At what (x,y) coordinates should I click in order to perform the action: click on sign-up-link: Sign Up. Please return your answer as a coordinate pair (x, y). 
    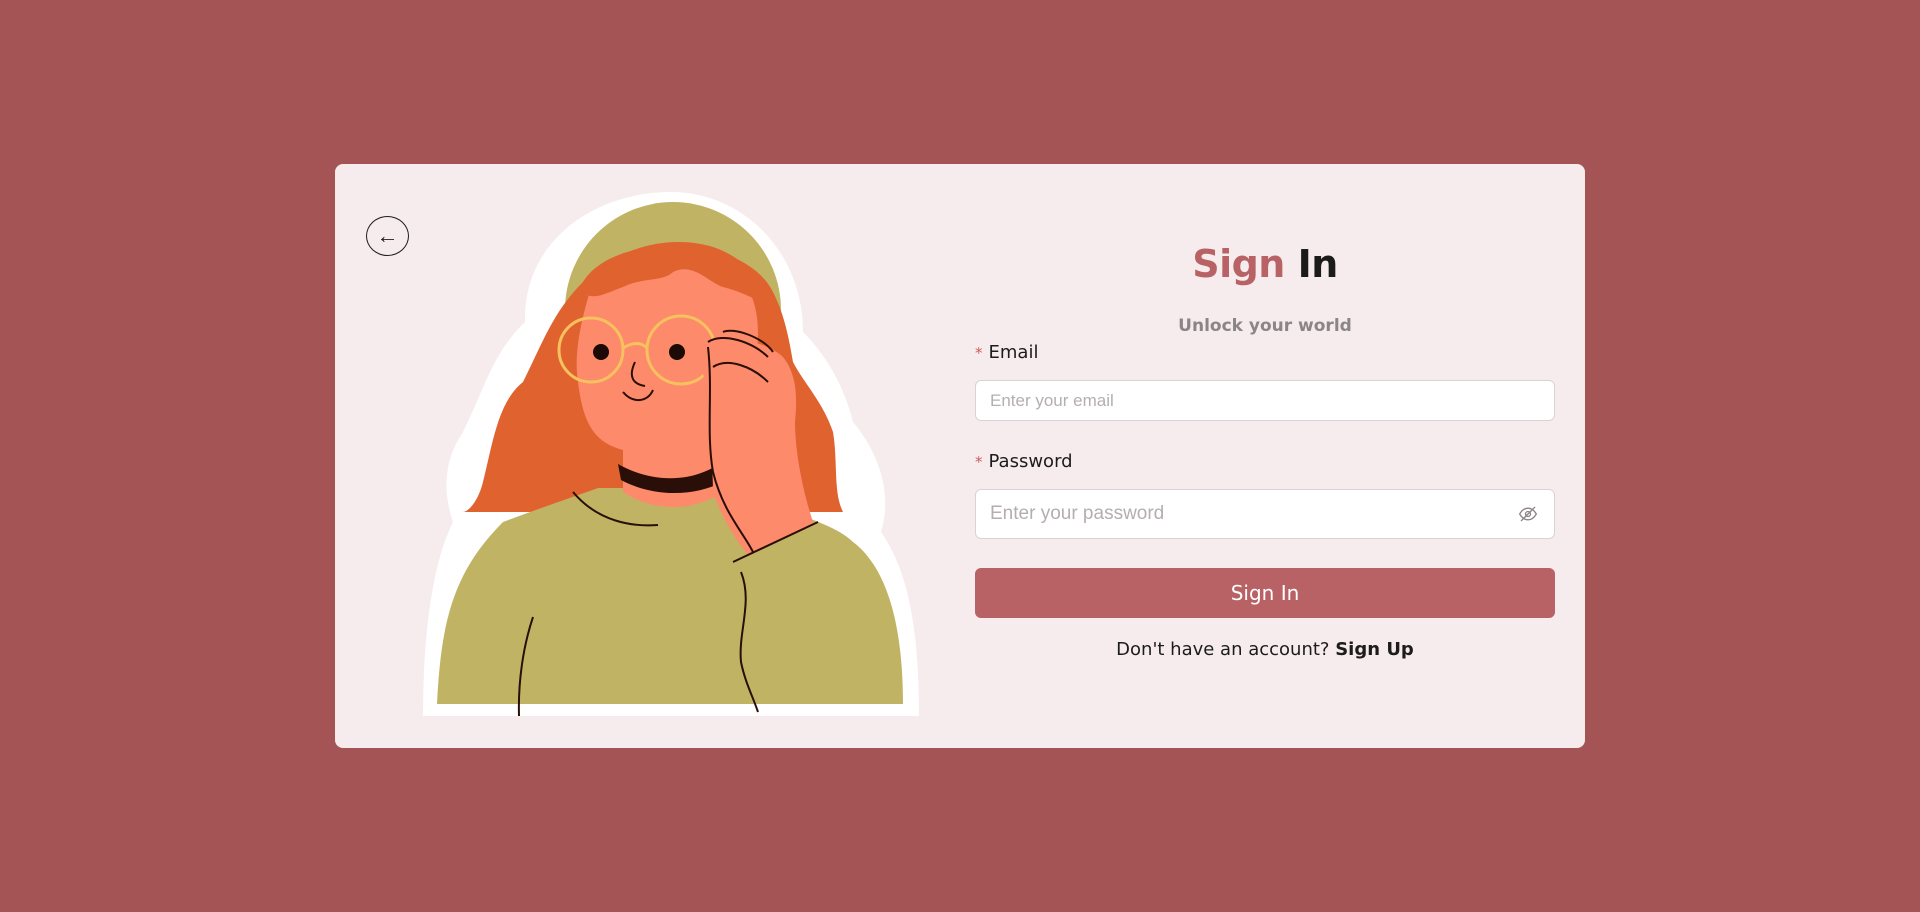
    Looking at the image, I should click on (1374, 649).